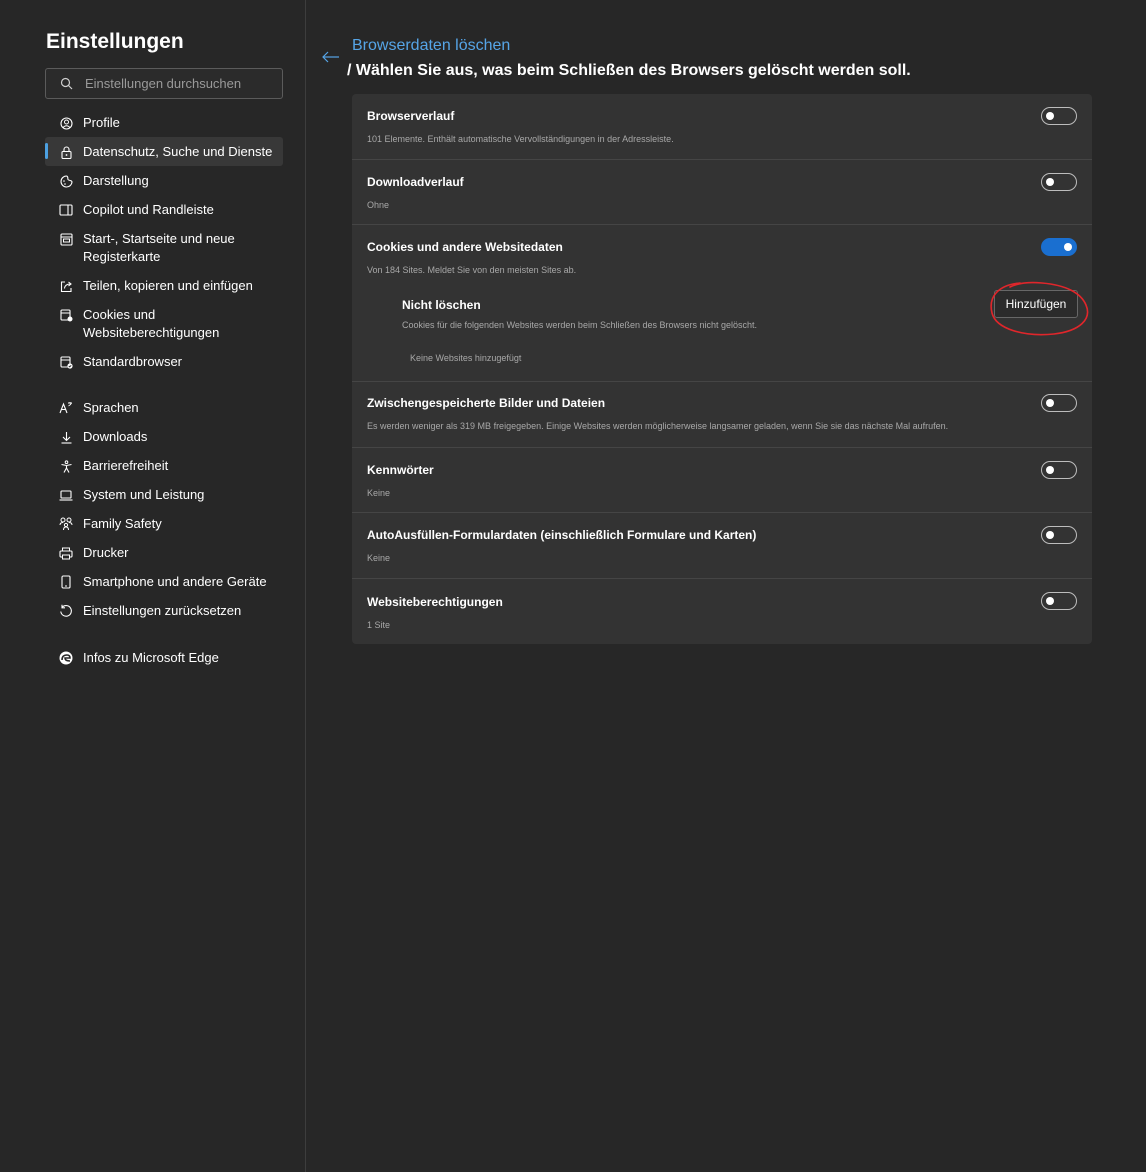  What do you see at coordinates (116, 180) in the screenshot?
I see `sidebar-item-label: Darstellung` at bounding box center [116, 180].